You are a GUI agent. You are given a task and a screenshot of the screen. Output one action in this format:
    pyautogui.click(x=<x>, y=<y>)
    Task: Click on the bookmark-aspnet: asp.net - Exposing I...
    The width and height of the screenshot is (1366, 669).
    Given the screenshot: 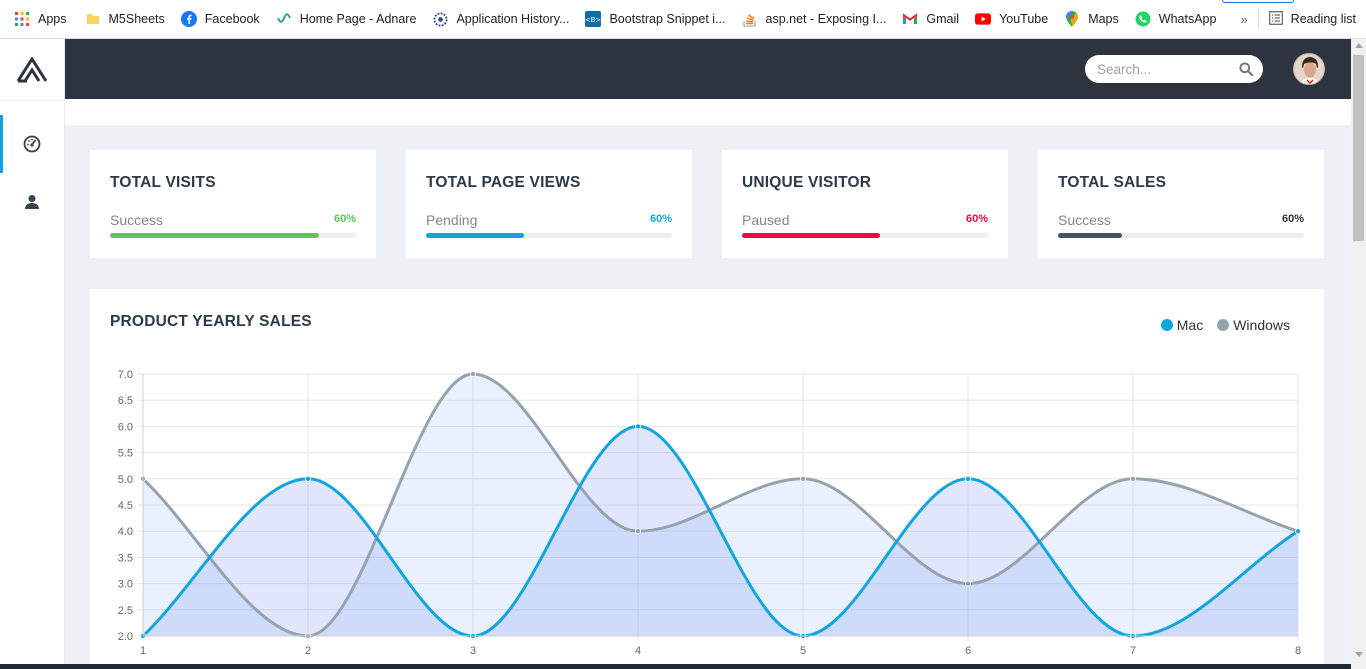 What is the action you would take?
    pyautogui.click(x=814, y=19)
    